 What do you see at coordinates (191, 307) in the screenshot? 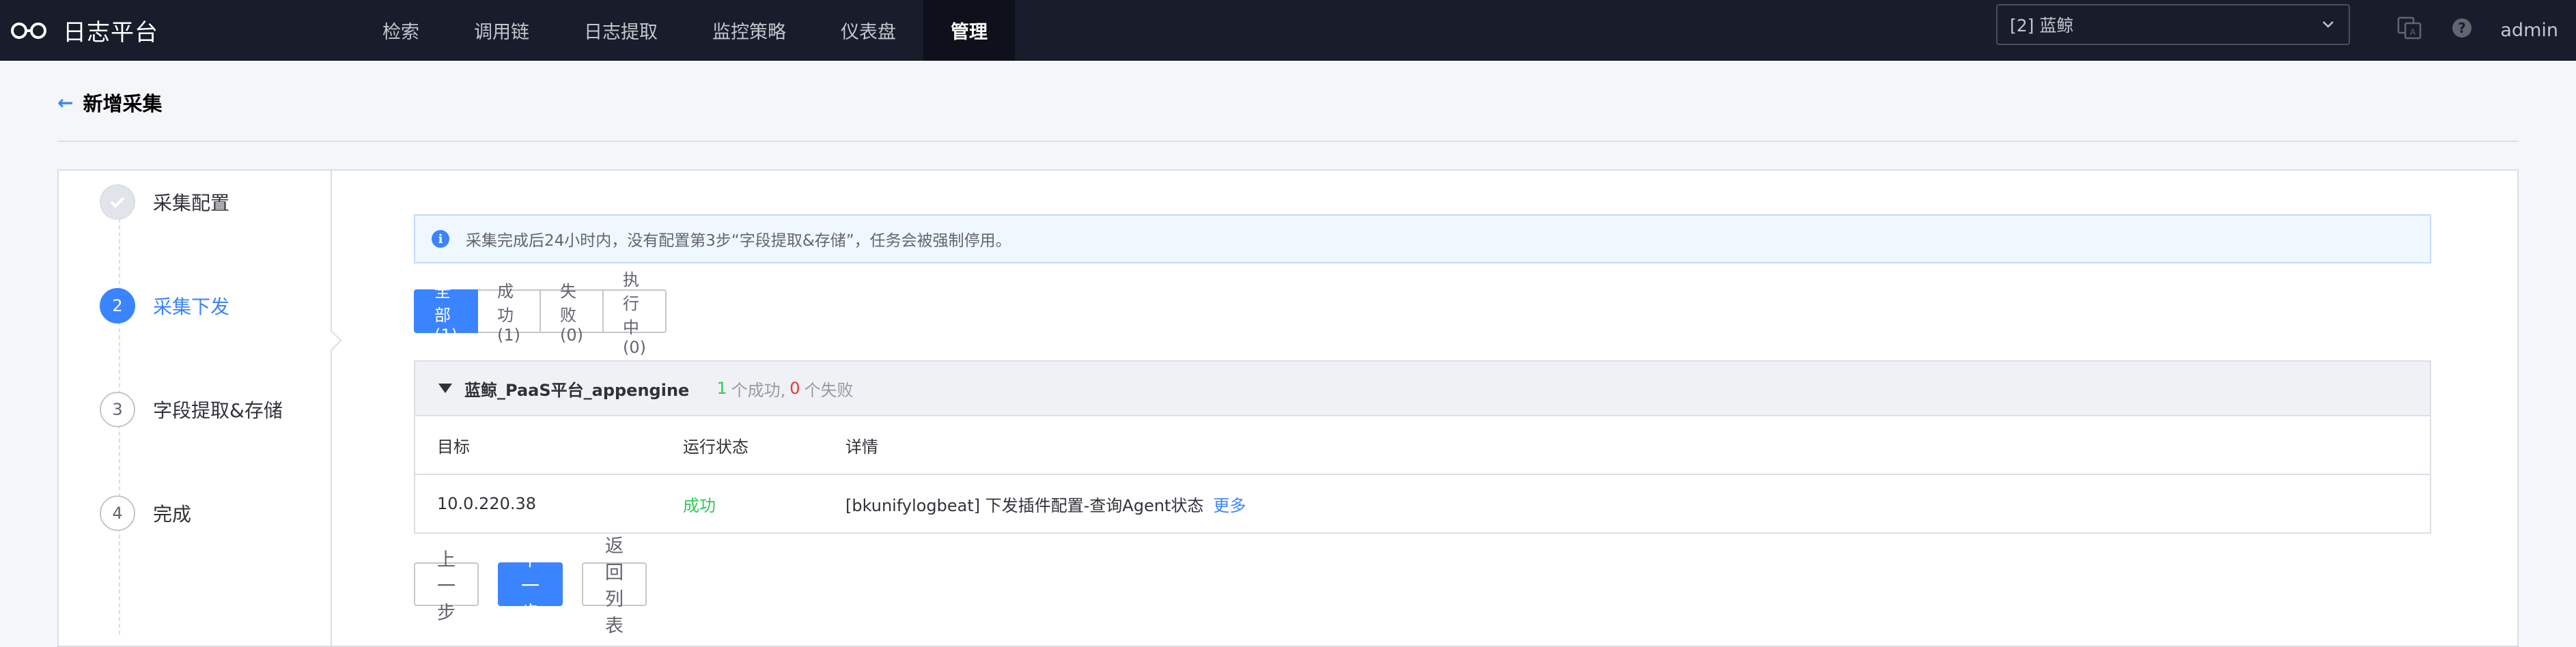
I see `step-label: 采集下发` at bounding box center [191, 307].